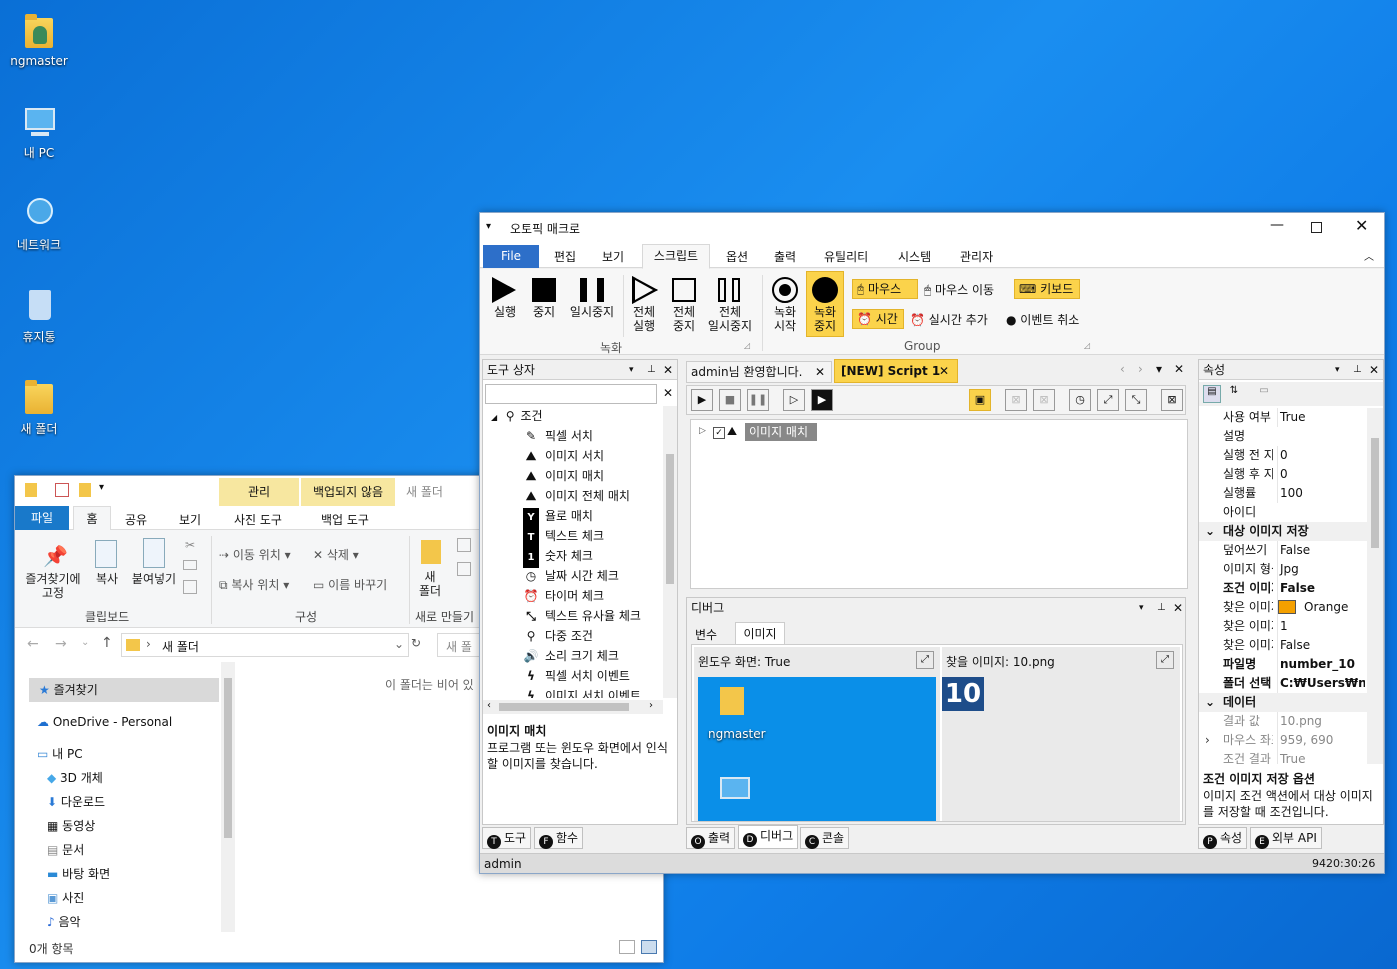 The image size is (1397, 969). Describe the element at coordinates (1283, 455) in the screenshot. I see `prop-row: 실행 전 지연0` at that location.